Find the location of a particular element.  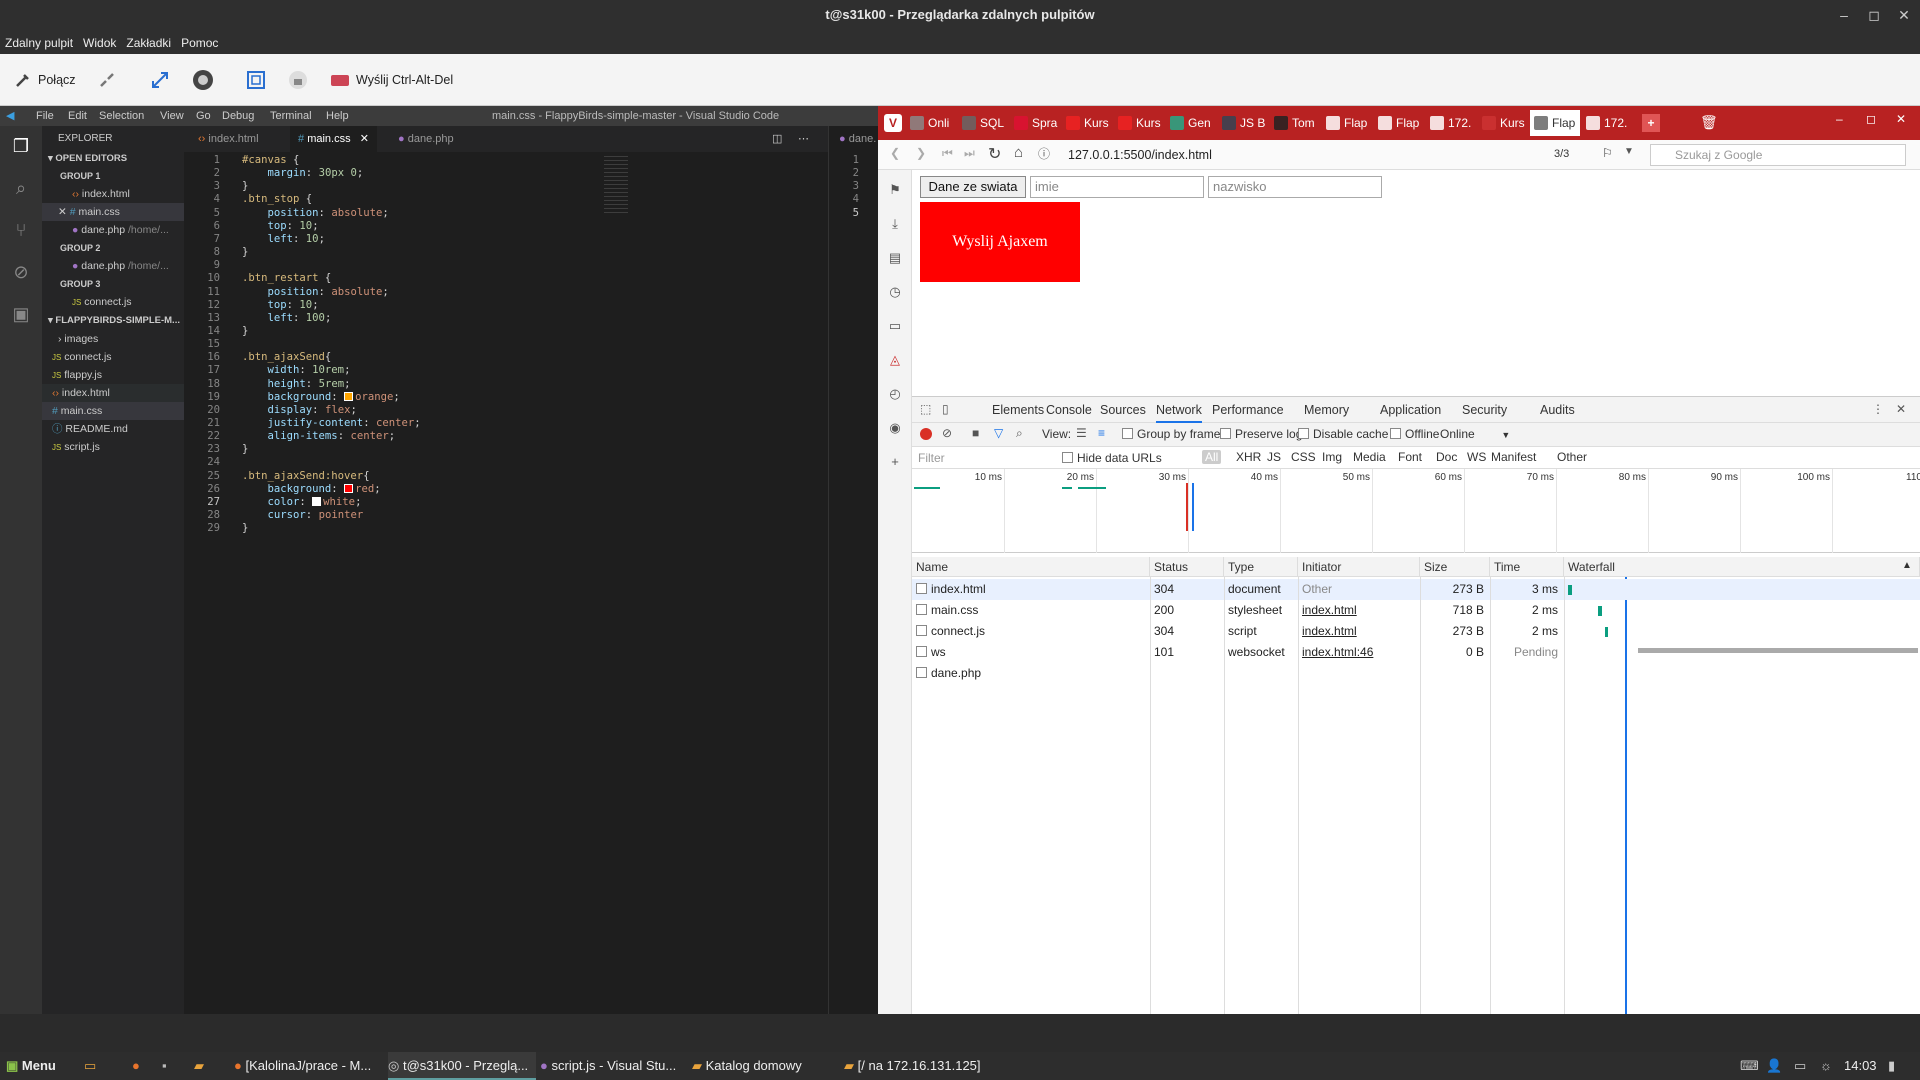

code-line: .btn_stop { is located at coordinates (277, 199).